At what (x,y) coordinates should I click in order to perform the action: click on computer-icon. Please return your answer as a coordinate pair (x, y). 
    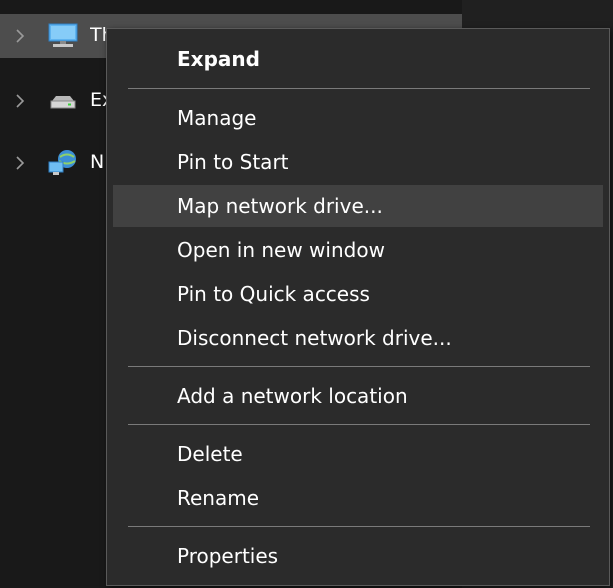
    Looking at the image, I should click on (63, 35).